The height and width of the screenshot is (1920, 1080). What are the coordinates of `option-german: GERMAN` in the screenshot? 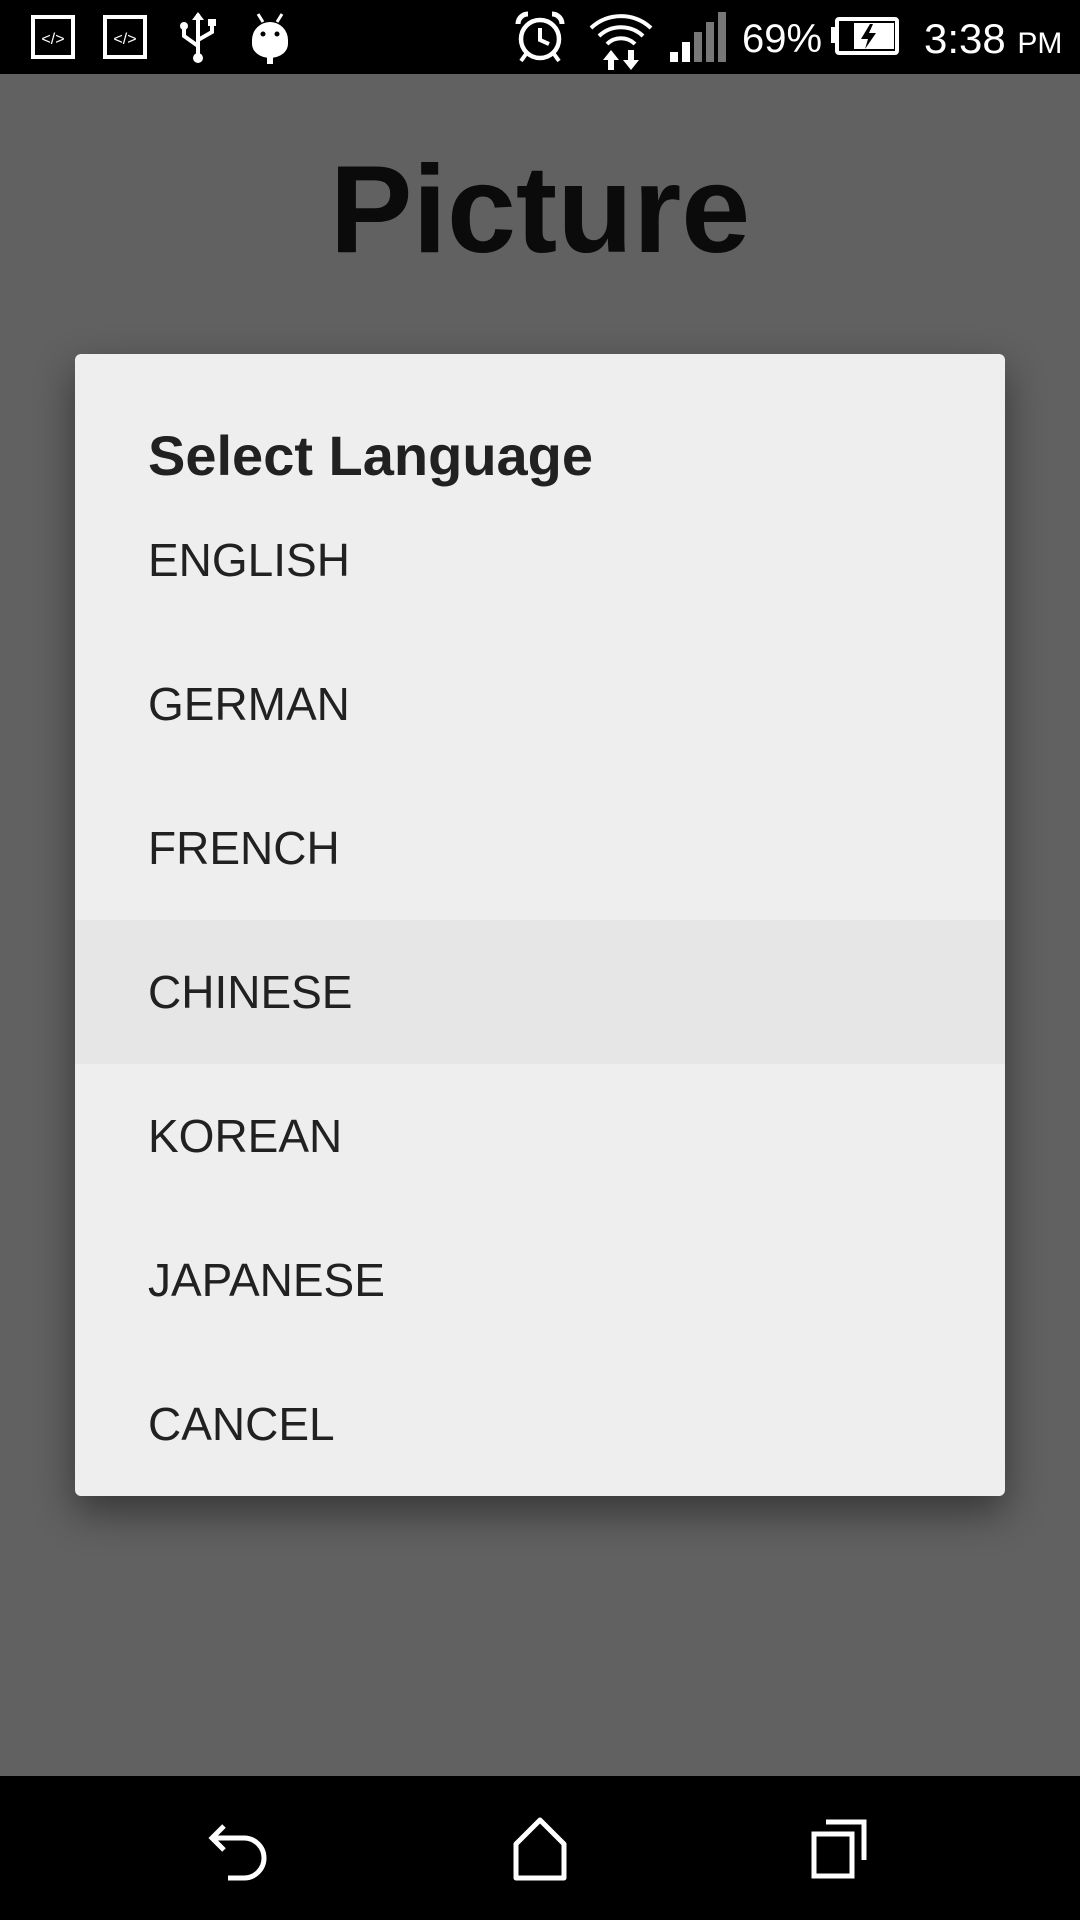 It's located at (540, 704).